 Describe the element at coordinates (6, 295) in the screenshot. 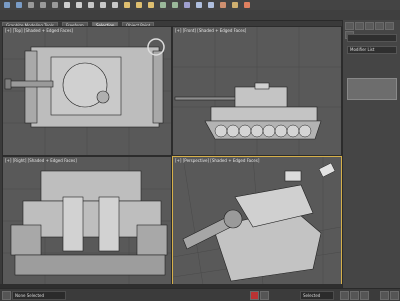

I see `maxscript-listener-button` at that location.